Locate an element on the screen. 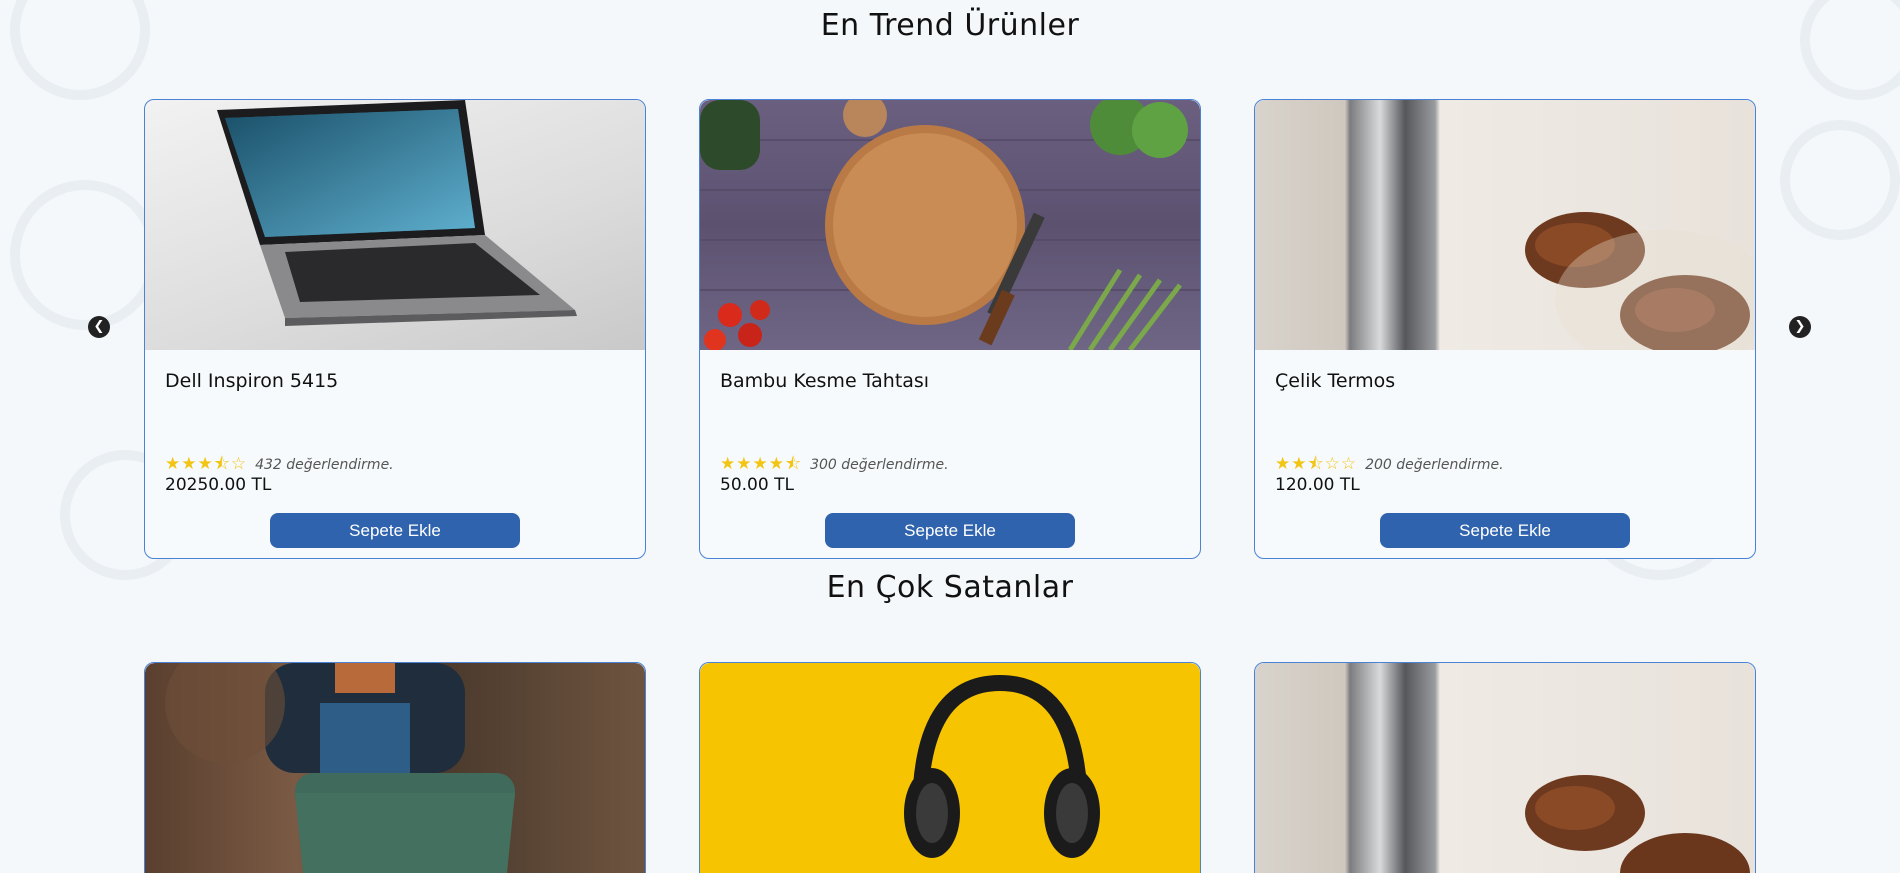 This screenshot has height=873, width=1900. product-rating: ★★⯪☆☆ 200 değerlendirme. is located at coordinates (1389, 464).